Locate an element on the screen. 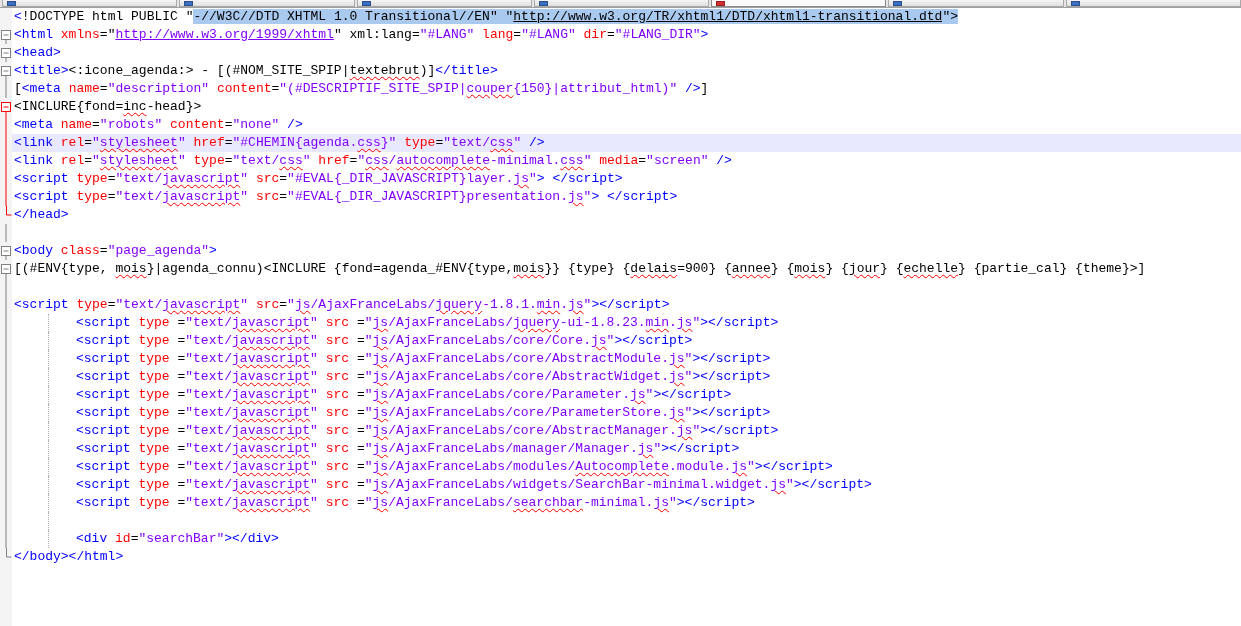 Image resolution: width=1241 pixels, height=626 pixels. code-line: <script type ="text/javascript" src ="js/AjaxFranceLabs/core/AbstractModule.js"></script> is located at coordinates (423, 359).